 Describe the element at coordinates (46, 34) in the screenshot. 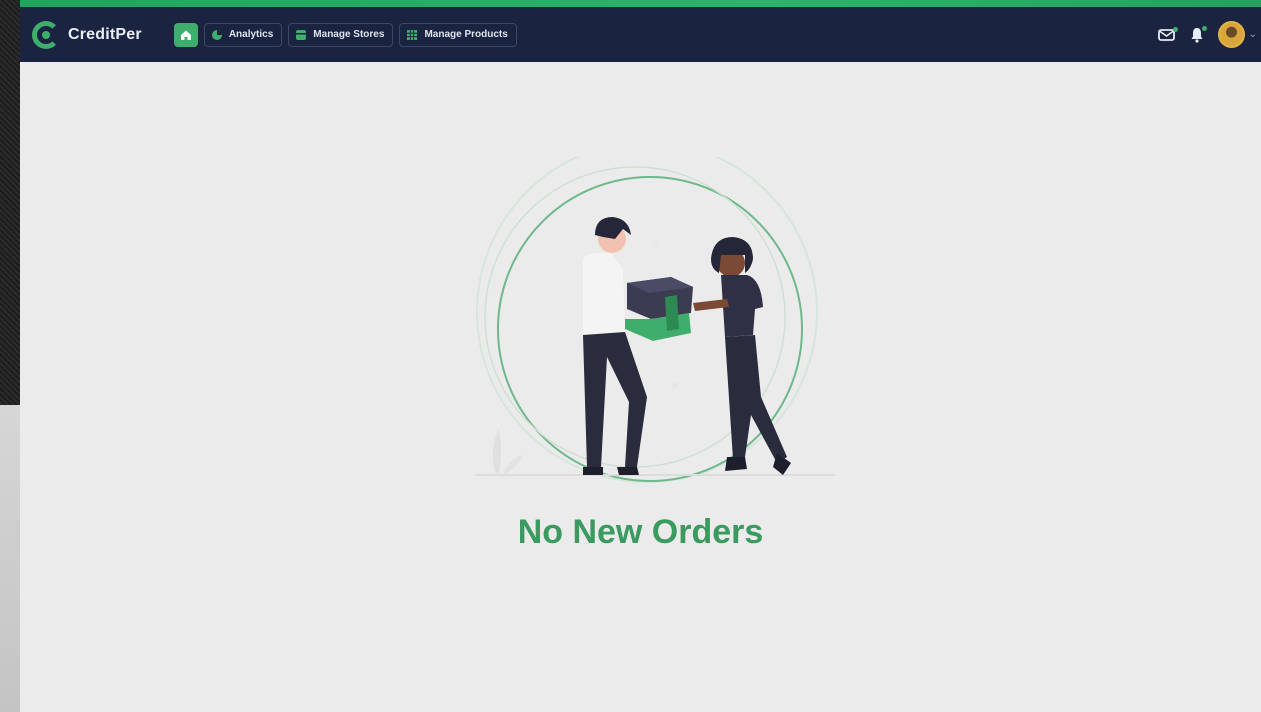

I see `brand-logo-icon` at that location.